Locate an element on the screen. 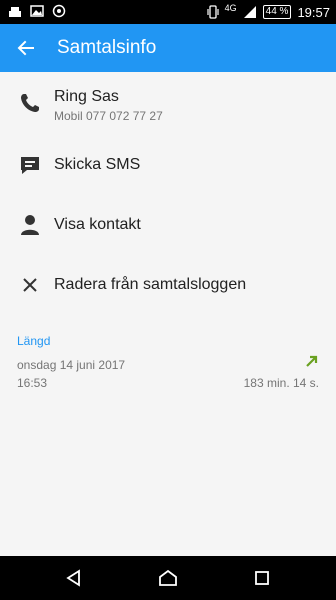 The image size is (336, 600). delete-action-row: Radera från samtalsloggen is located at coordinates (168, 286).